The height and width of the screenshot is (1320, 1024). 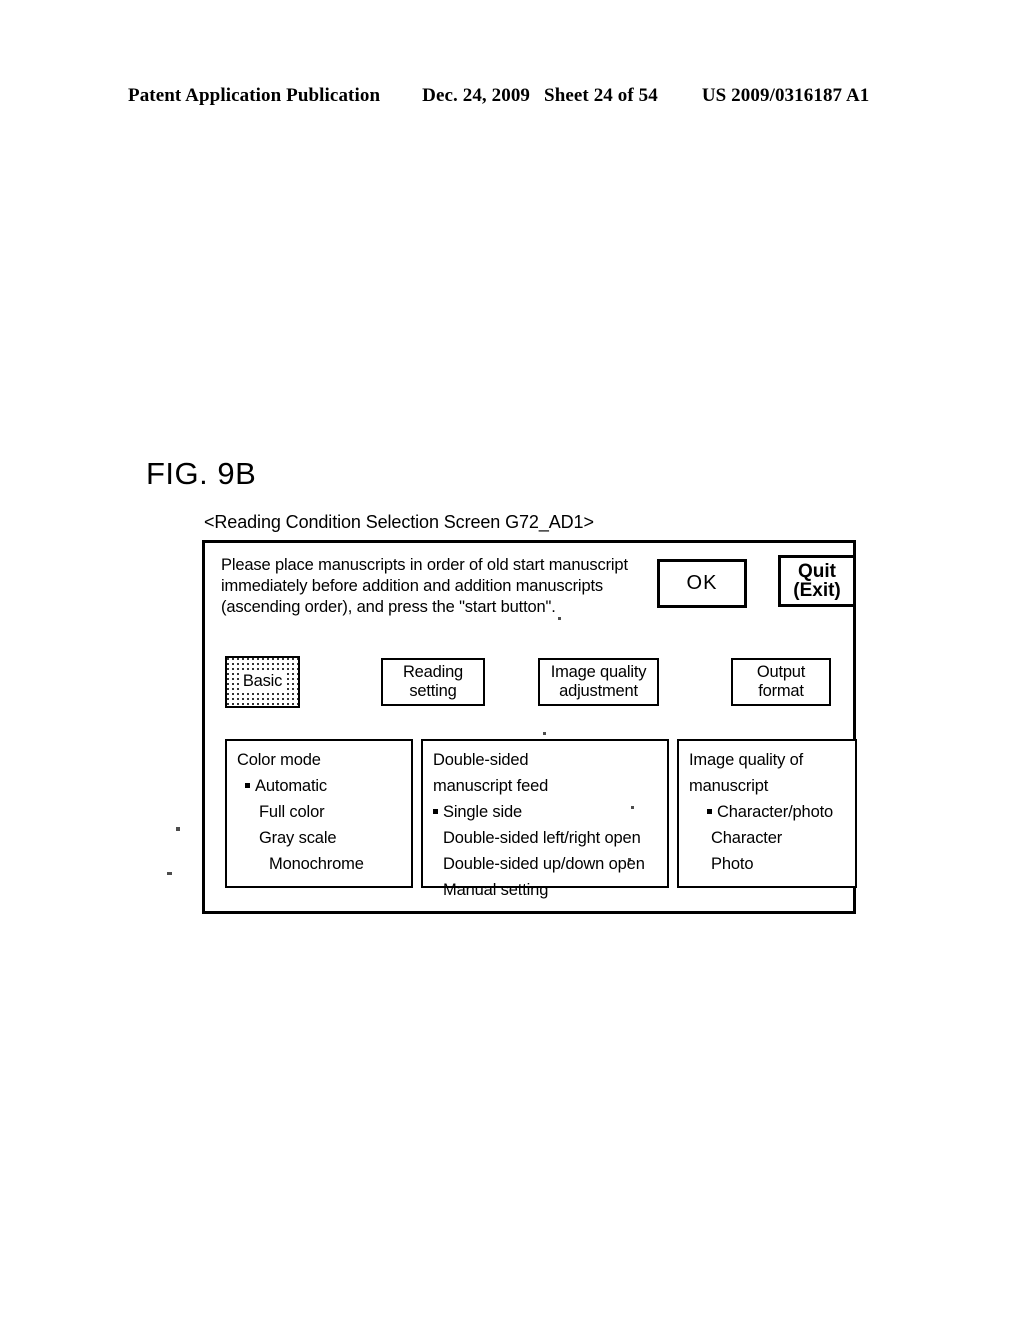 I want to click on header-date-label: Dec. 24, 2009, so click(x=476, y=95).